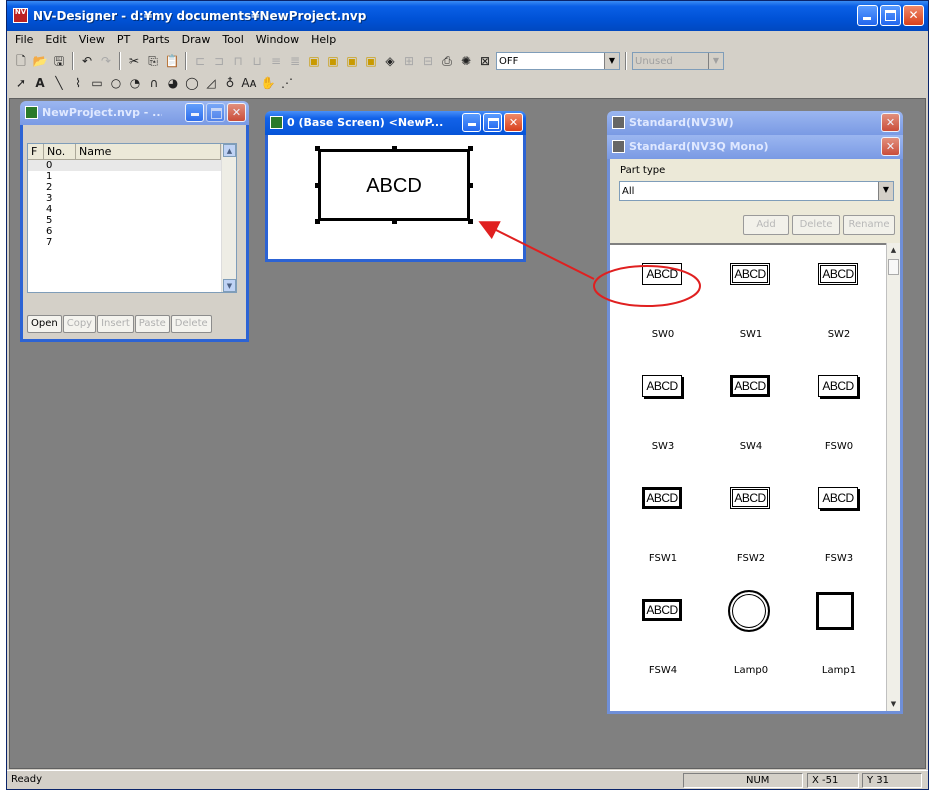 The height and width of the screenshot is (790, 935). I want to click on list-item: 6, so click(132, 231).